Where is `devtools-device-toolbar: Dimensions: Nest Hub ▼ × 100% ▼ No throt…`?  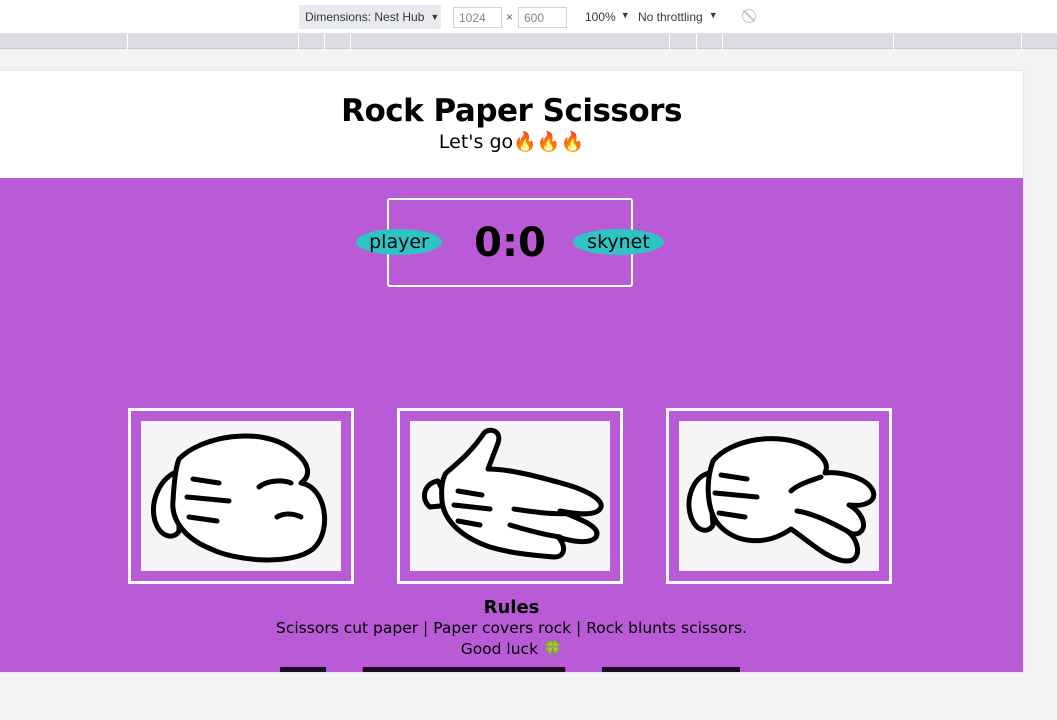
devtools-device-toolbar: Dimensions: Nest Hub ▼ × 100% ▼ No throt… is located at coordinates (528, 17).